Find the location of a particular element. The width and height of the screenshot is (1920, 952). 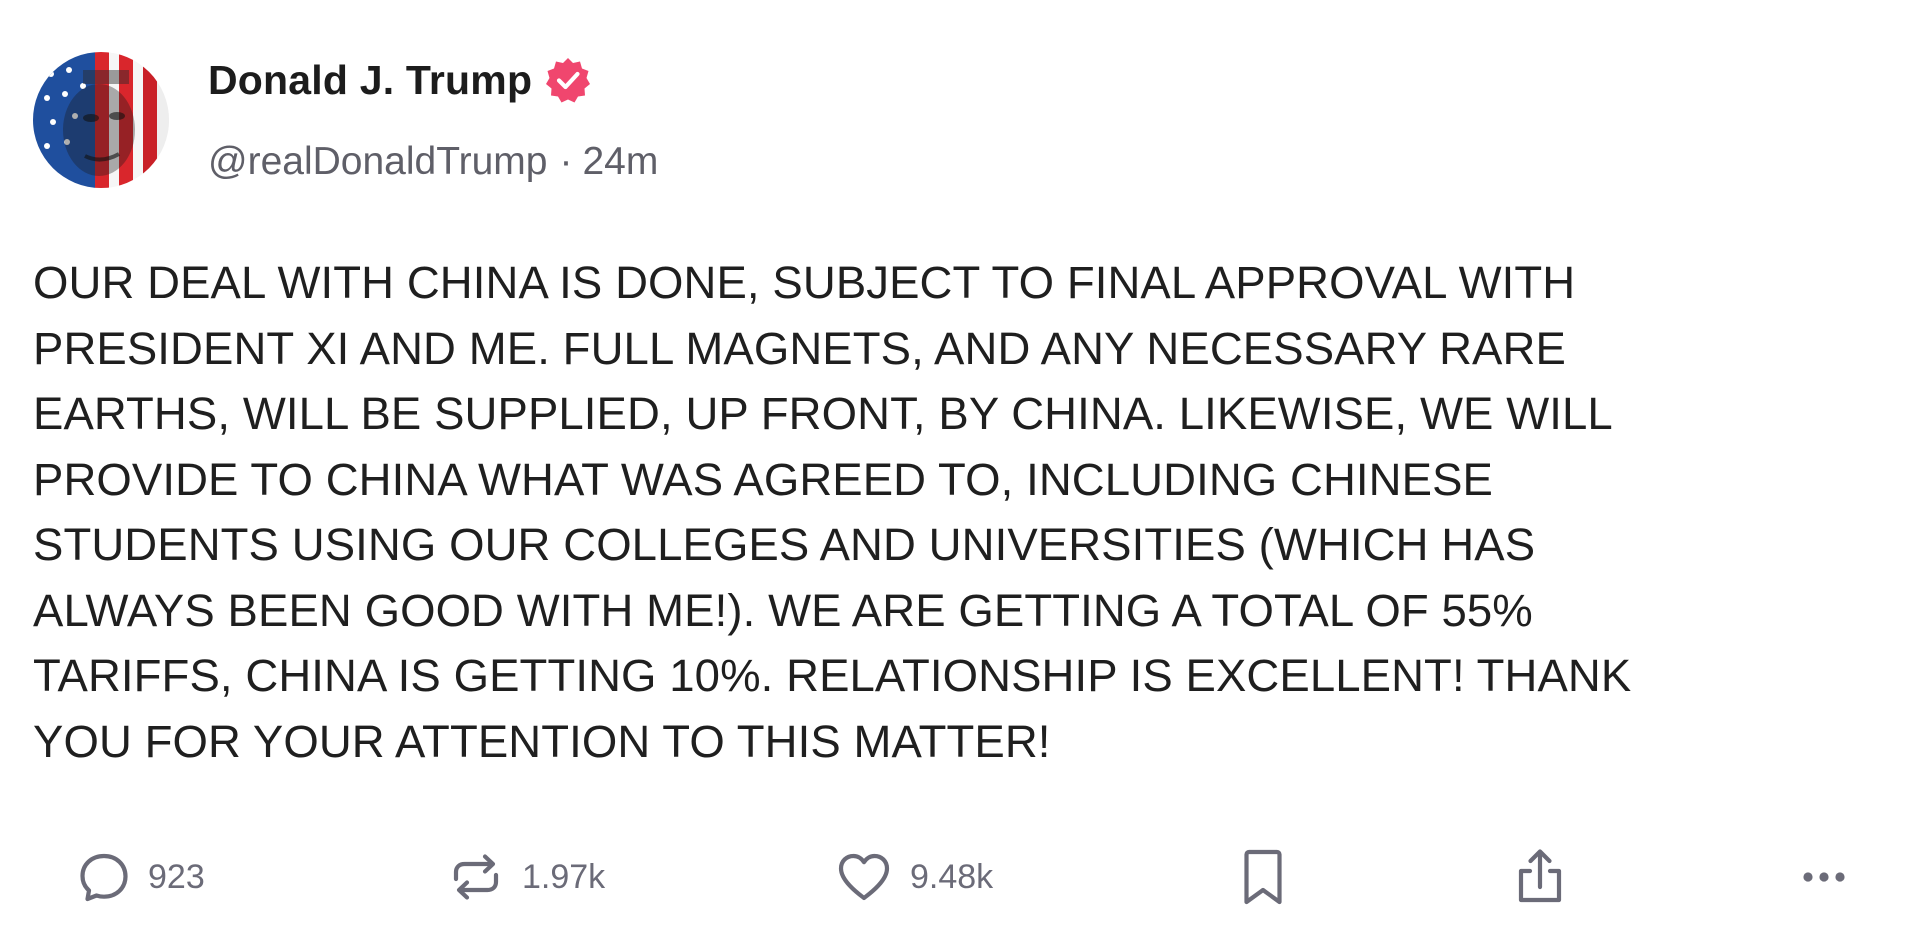

retruth-icon is located at coordinates (476, 877).